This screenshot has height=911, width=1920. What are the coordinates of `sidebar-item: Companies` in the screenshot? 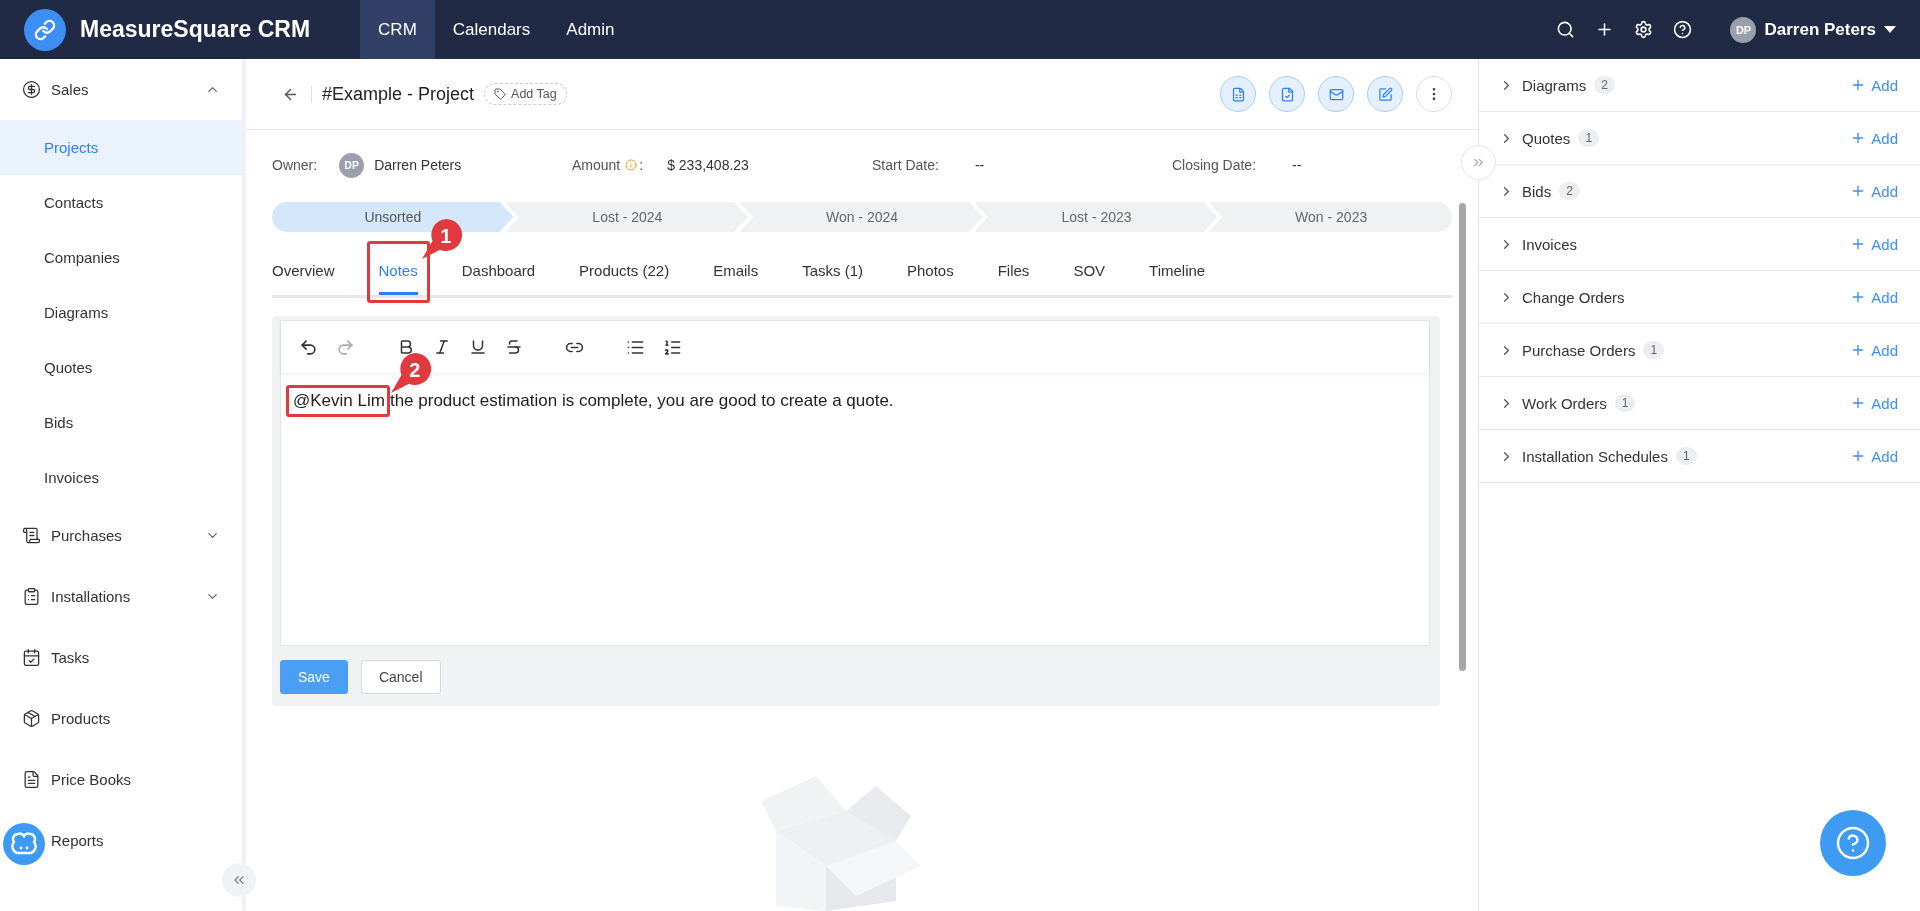 It's located at (121, 257).